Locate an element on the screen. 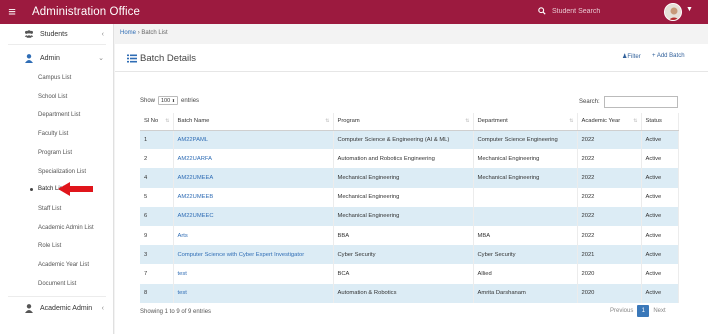  sidebar-section-admin: Admin ⌄ is located at coordinates (57, 58).